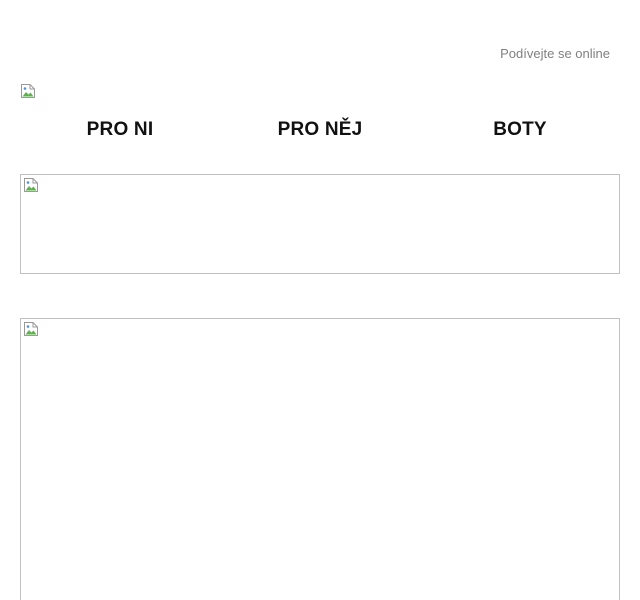  I want to click on view-online-link: Podívejte se online, so click(555, 53).